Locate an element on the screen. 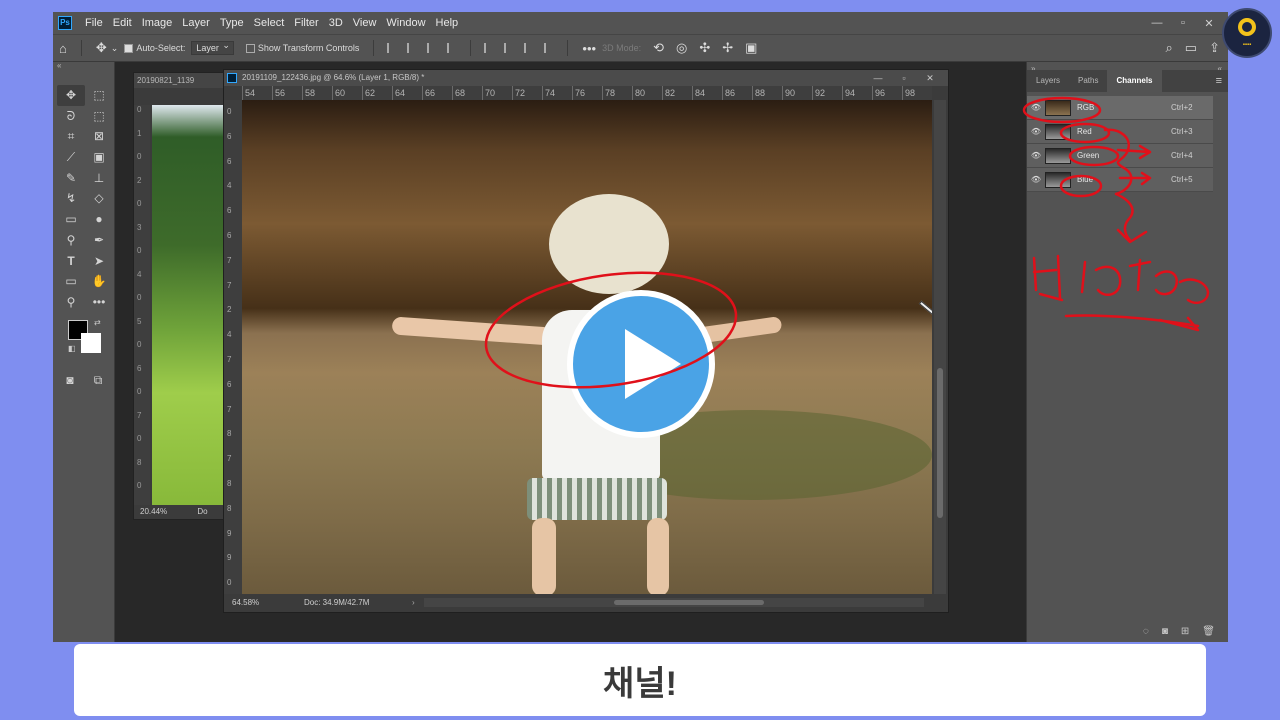  align-left-icon is located at coordinates (392, 48).